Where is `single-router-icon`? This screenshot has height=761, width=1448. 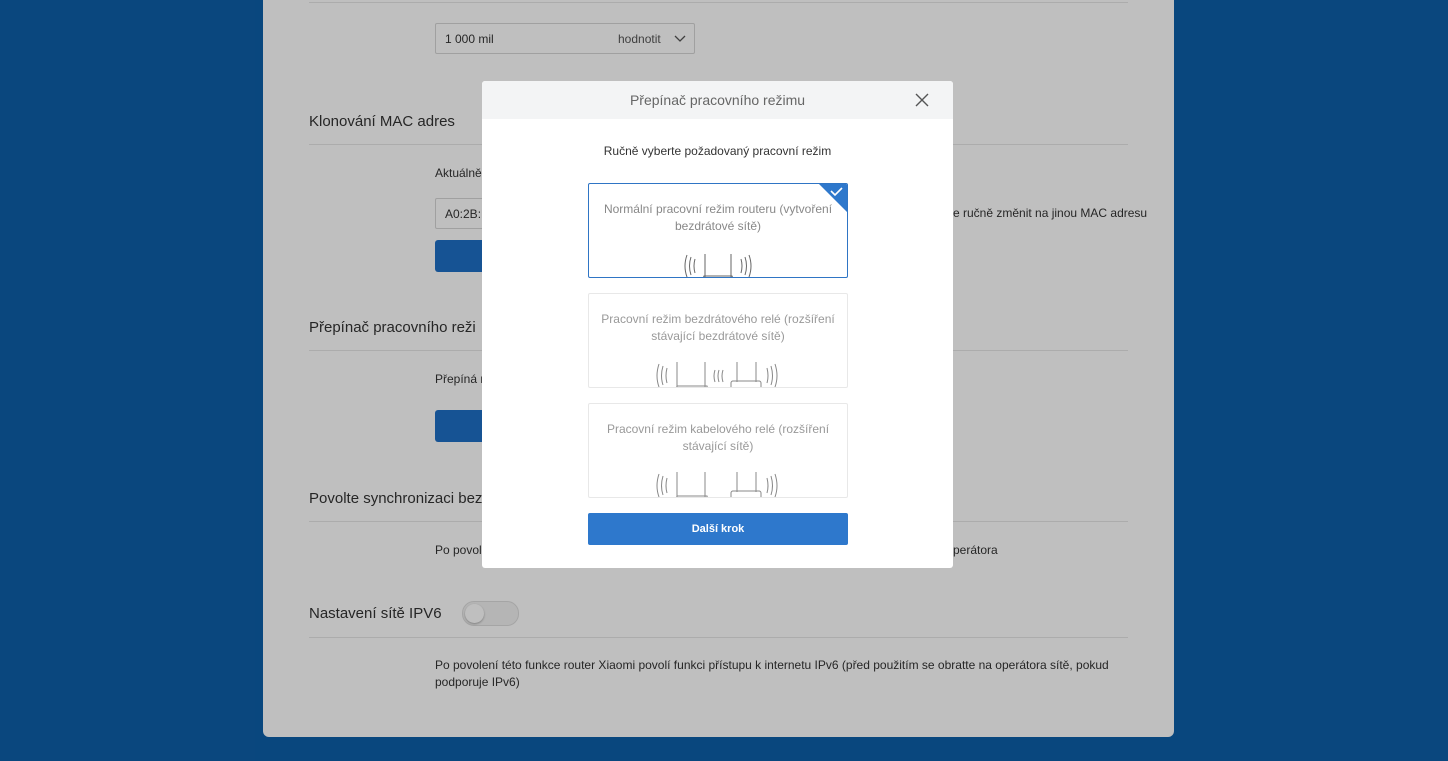 single-router-icon is located at coordinates (718, 265).